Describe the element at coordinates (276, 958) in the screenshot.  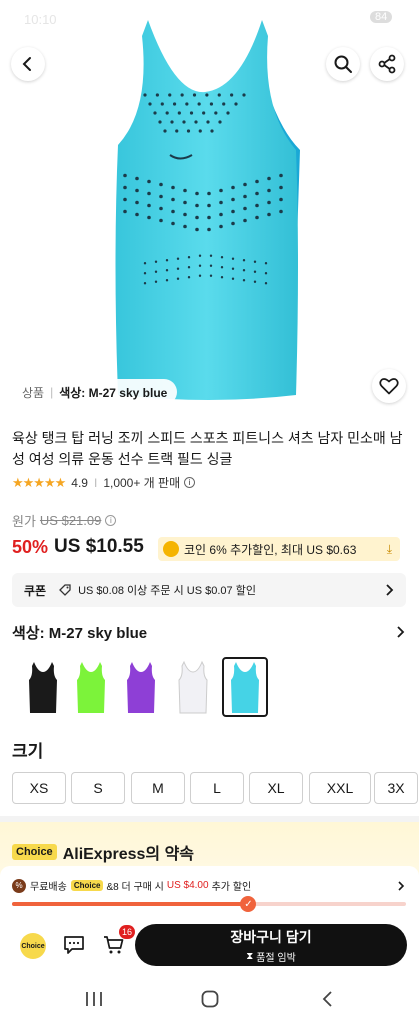
I see `add-to-cart-sub: 품절 임박` at that location.